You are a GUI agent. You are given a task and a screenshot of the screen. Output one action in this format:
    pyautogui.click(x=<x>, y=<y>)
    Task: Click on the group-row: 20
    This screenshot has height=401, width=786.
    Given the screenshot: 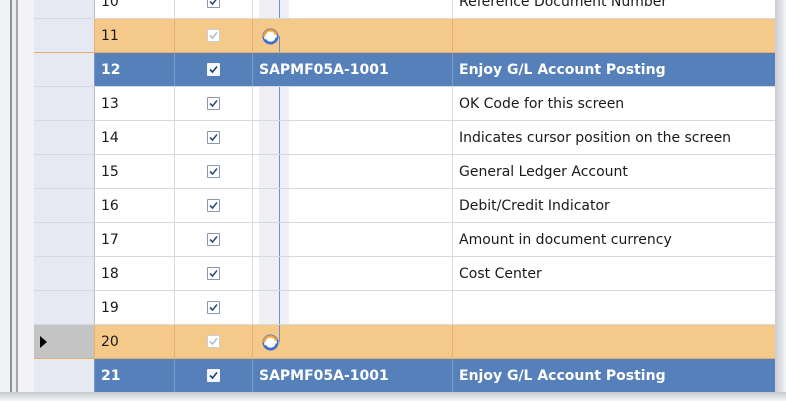 What is the action you would take?
    pyautogui.click(x=404, y=342)
    